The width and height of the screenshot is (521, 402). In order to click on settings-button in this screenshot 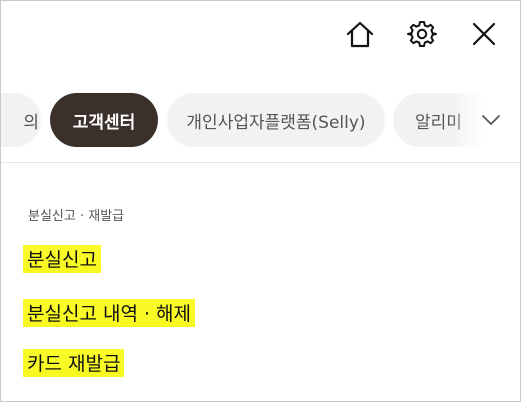, I will do `click(422, 34)`.